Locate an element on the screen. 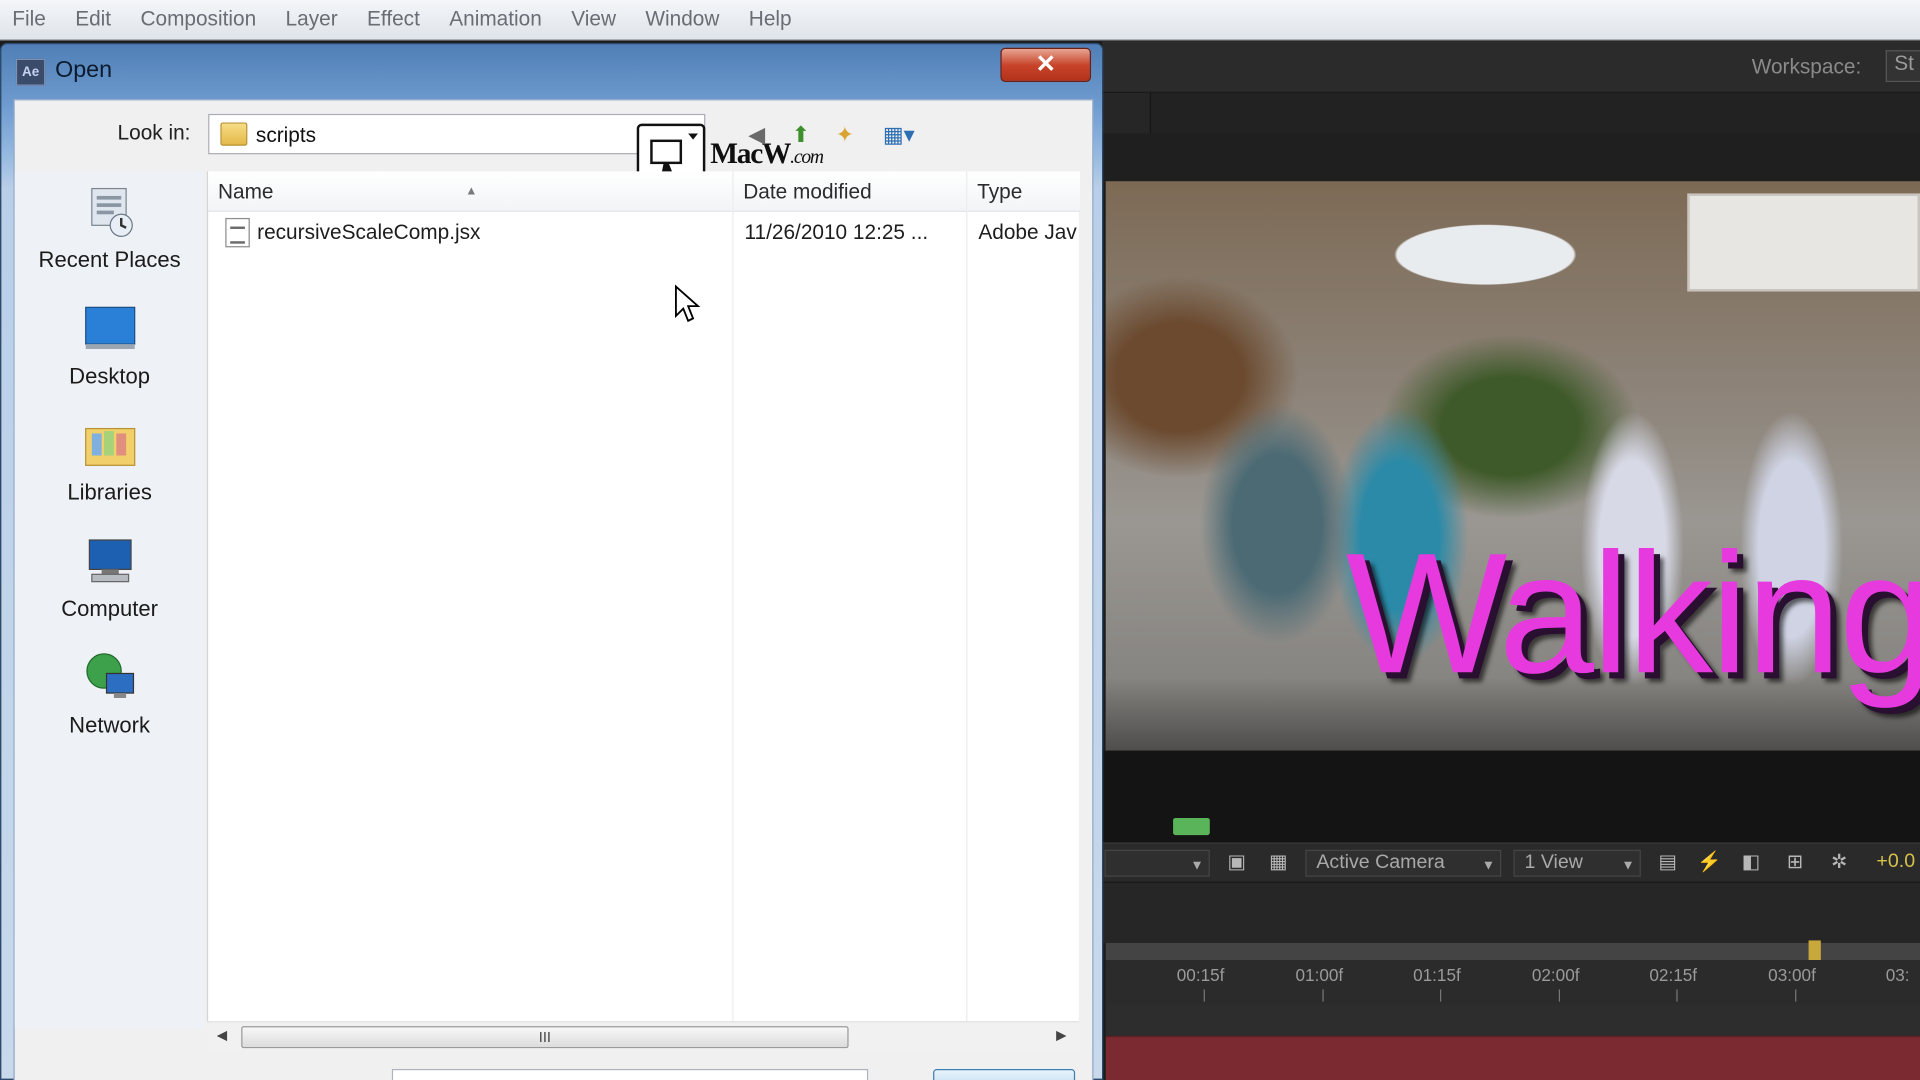  close-icon: ✕ is located at coordinates (1045, 65).